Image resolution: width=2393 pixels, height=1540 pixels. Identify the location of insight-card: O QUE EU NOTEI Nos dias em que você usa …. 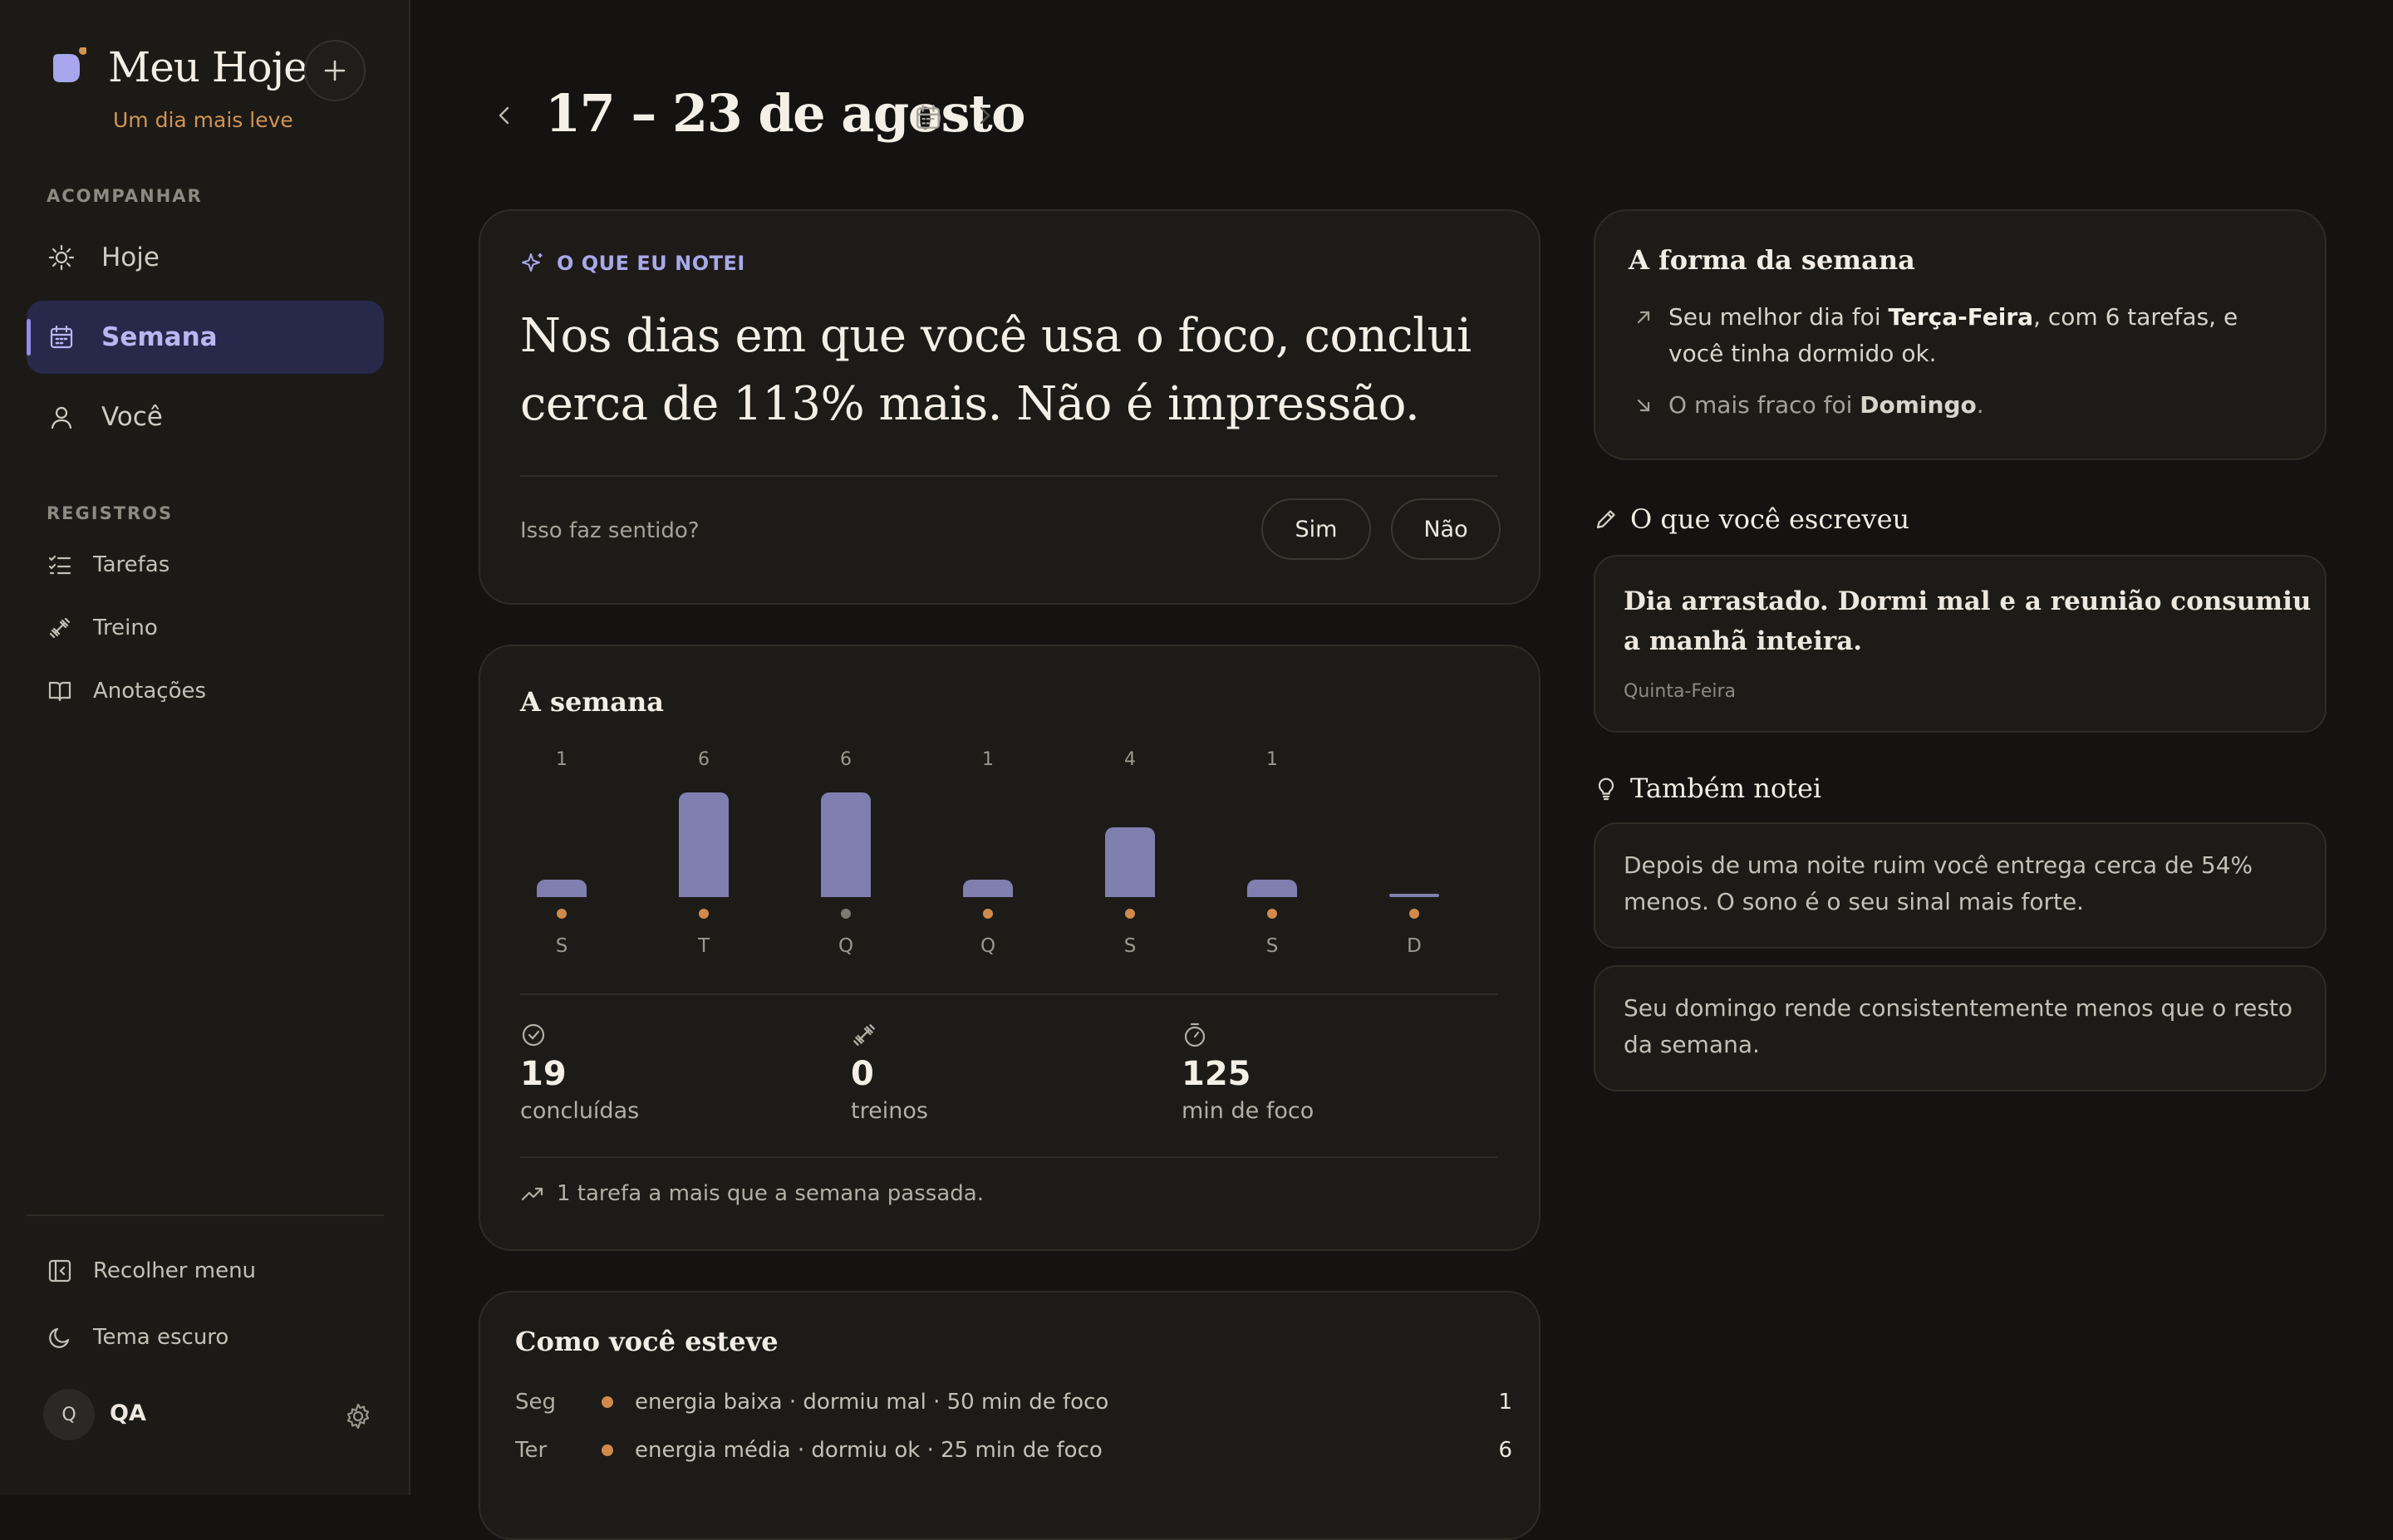
(1010, 407).